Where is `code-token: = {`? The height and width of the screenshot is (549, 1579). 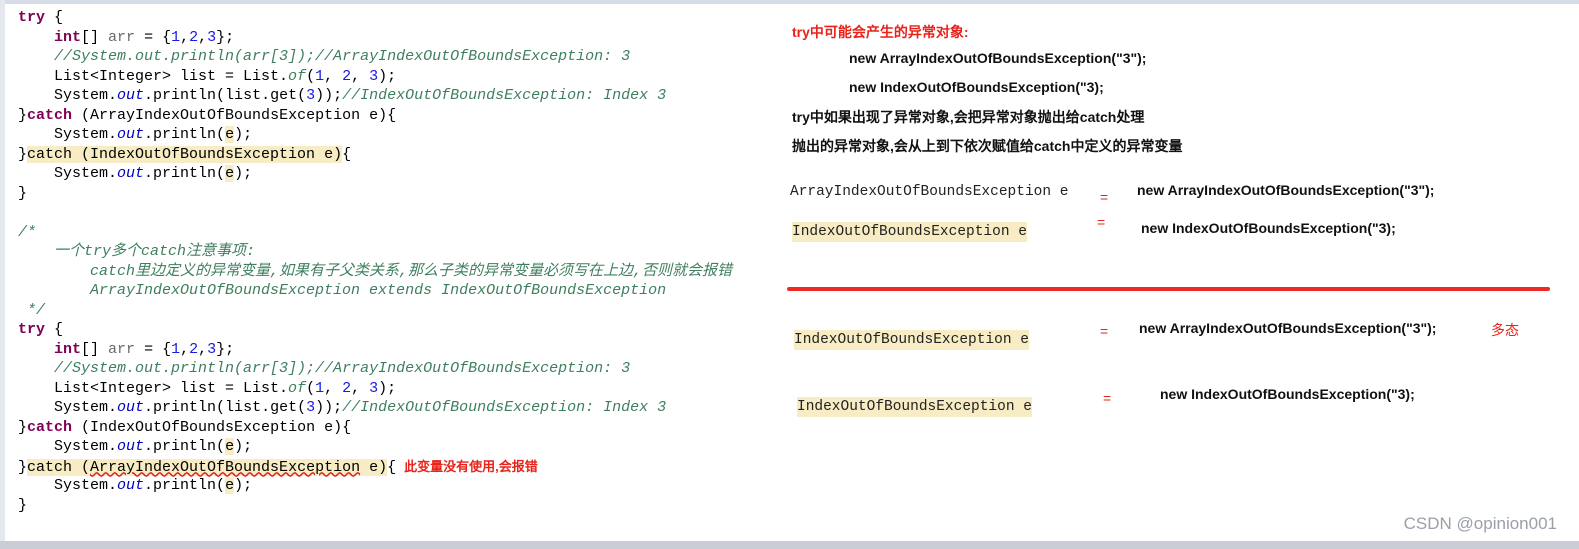 code-token: = { is located at coordinates (153, 37).